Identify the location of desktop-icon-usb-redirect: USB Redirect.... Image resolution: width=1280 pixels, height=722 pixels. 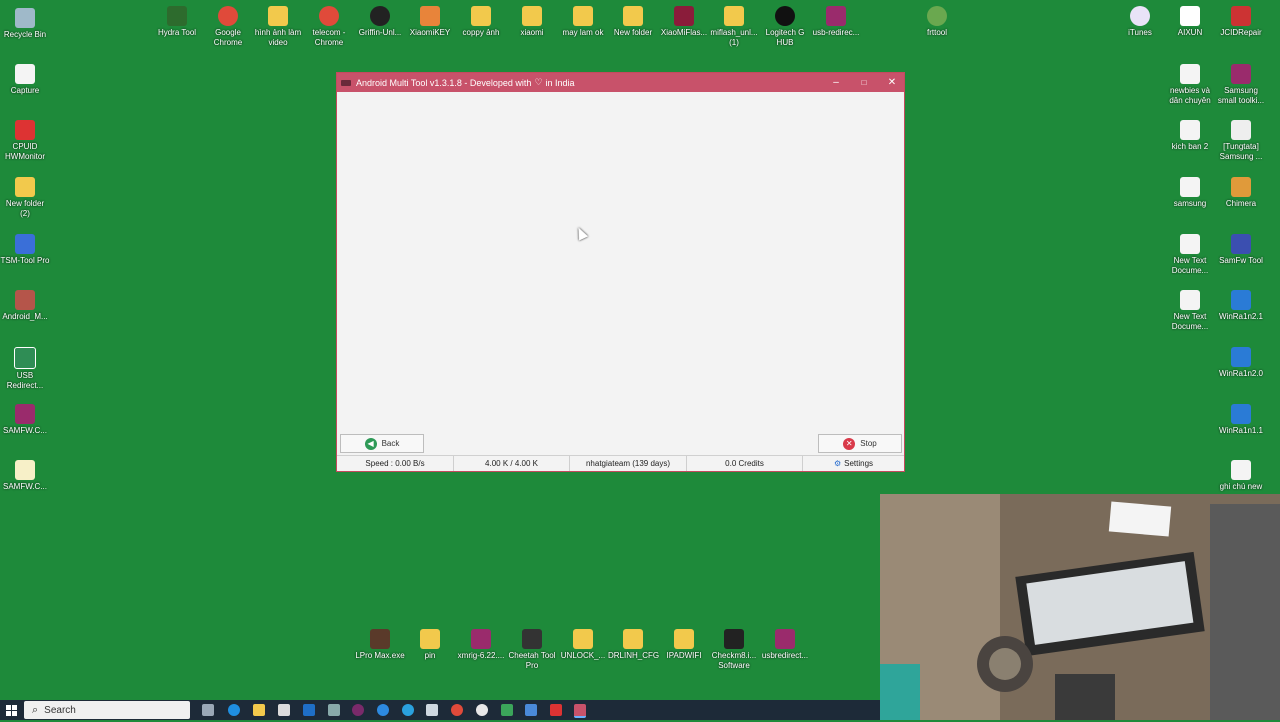
(25, 369).